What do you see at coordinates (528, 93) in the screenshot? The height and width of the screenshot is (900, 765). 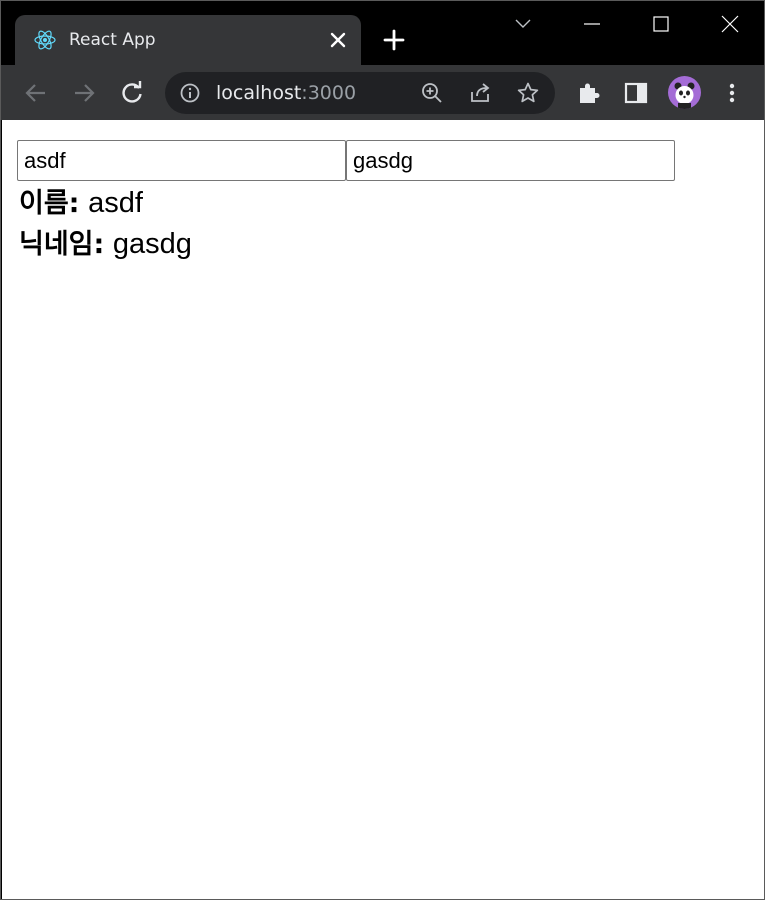 I see `bookmark-star-icon` at bounding box center [528, 93].